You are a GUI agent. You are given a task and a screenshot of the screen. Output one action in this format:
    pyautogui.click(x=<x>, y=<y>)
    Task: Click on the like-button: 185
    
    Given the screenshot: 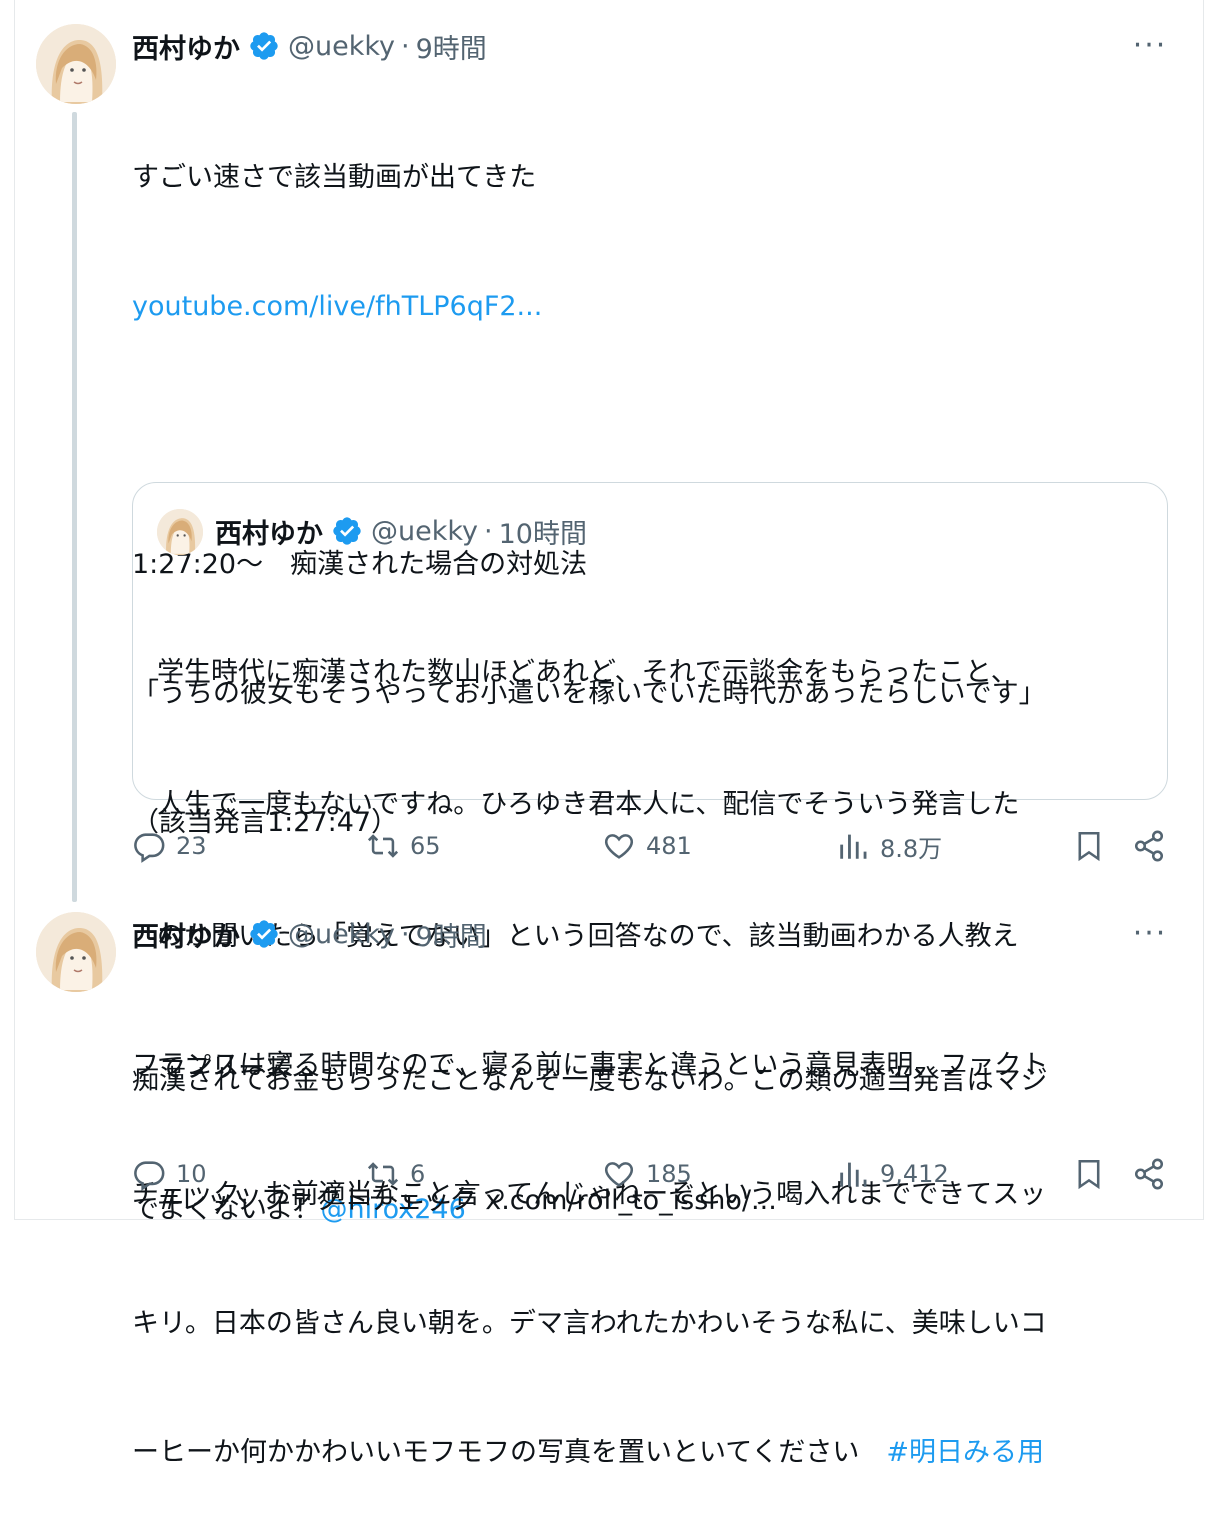 What is the action you would take?
    pyautogui.click(x=647, y=1174)
    